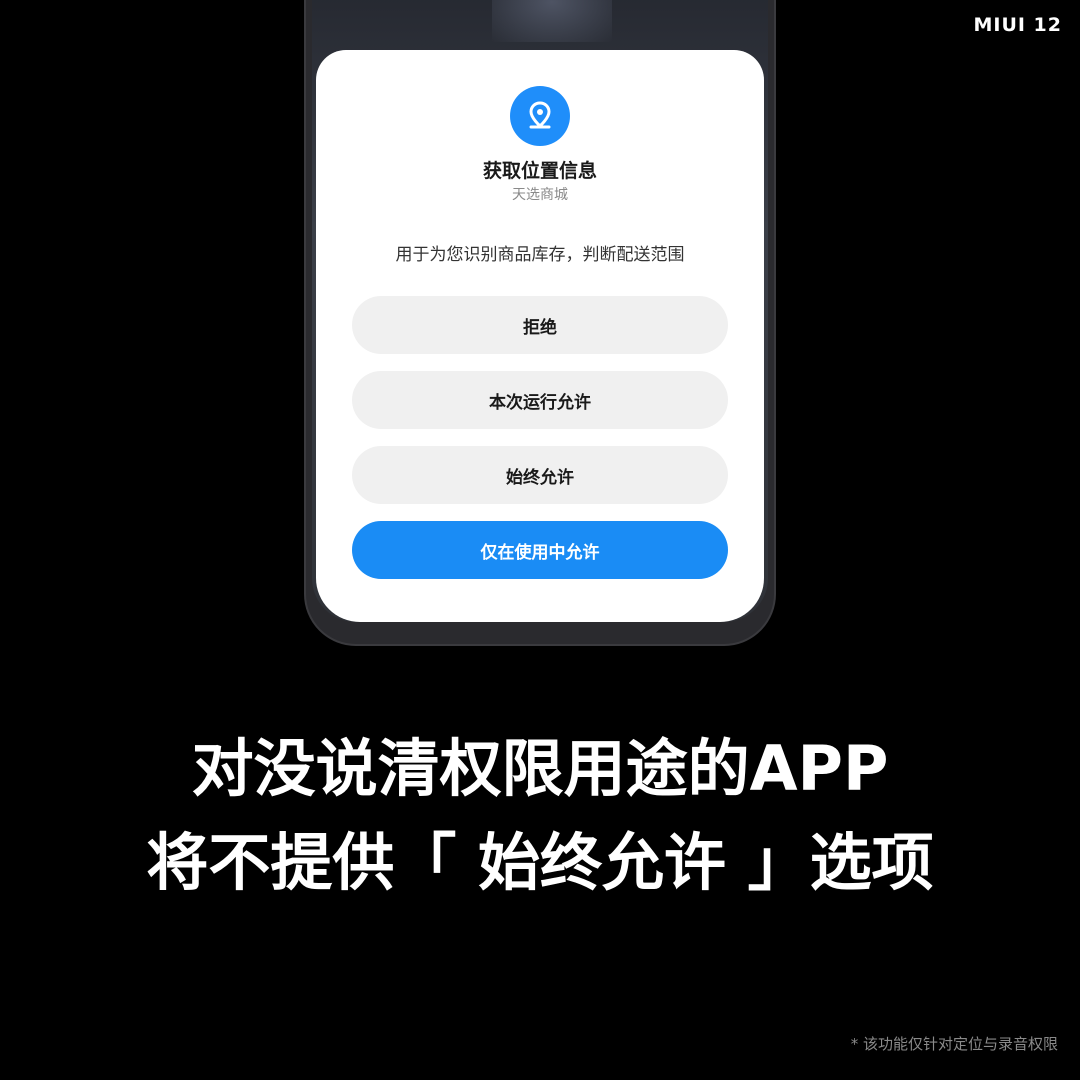 The height and width of the screenshot is (1080, 1080). I want to click on deny-button: 拒绝, so click(540, 325).